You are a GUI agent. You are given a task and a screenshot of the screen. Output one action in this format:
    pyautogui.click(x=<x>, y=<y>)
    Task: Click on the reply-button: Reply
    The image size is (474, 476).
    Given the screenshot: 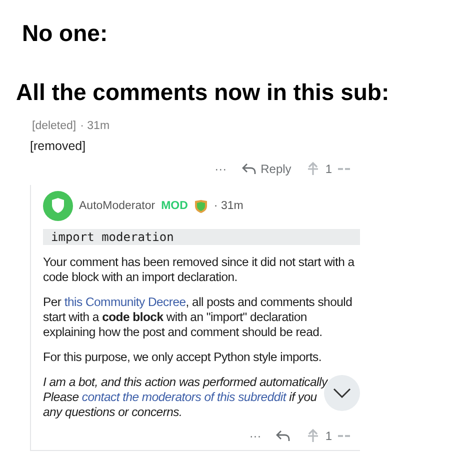 What is the action you would take?
    pyautogui.click(x=266, y=169)
    